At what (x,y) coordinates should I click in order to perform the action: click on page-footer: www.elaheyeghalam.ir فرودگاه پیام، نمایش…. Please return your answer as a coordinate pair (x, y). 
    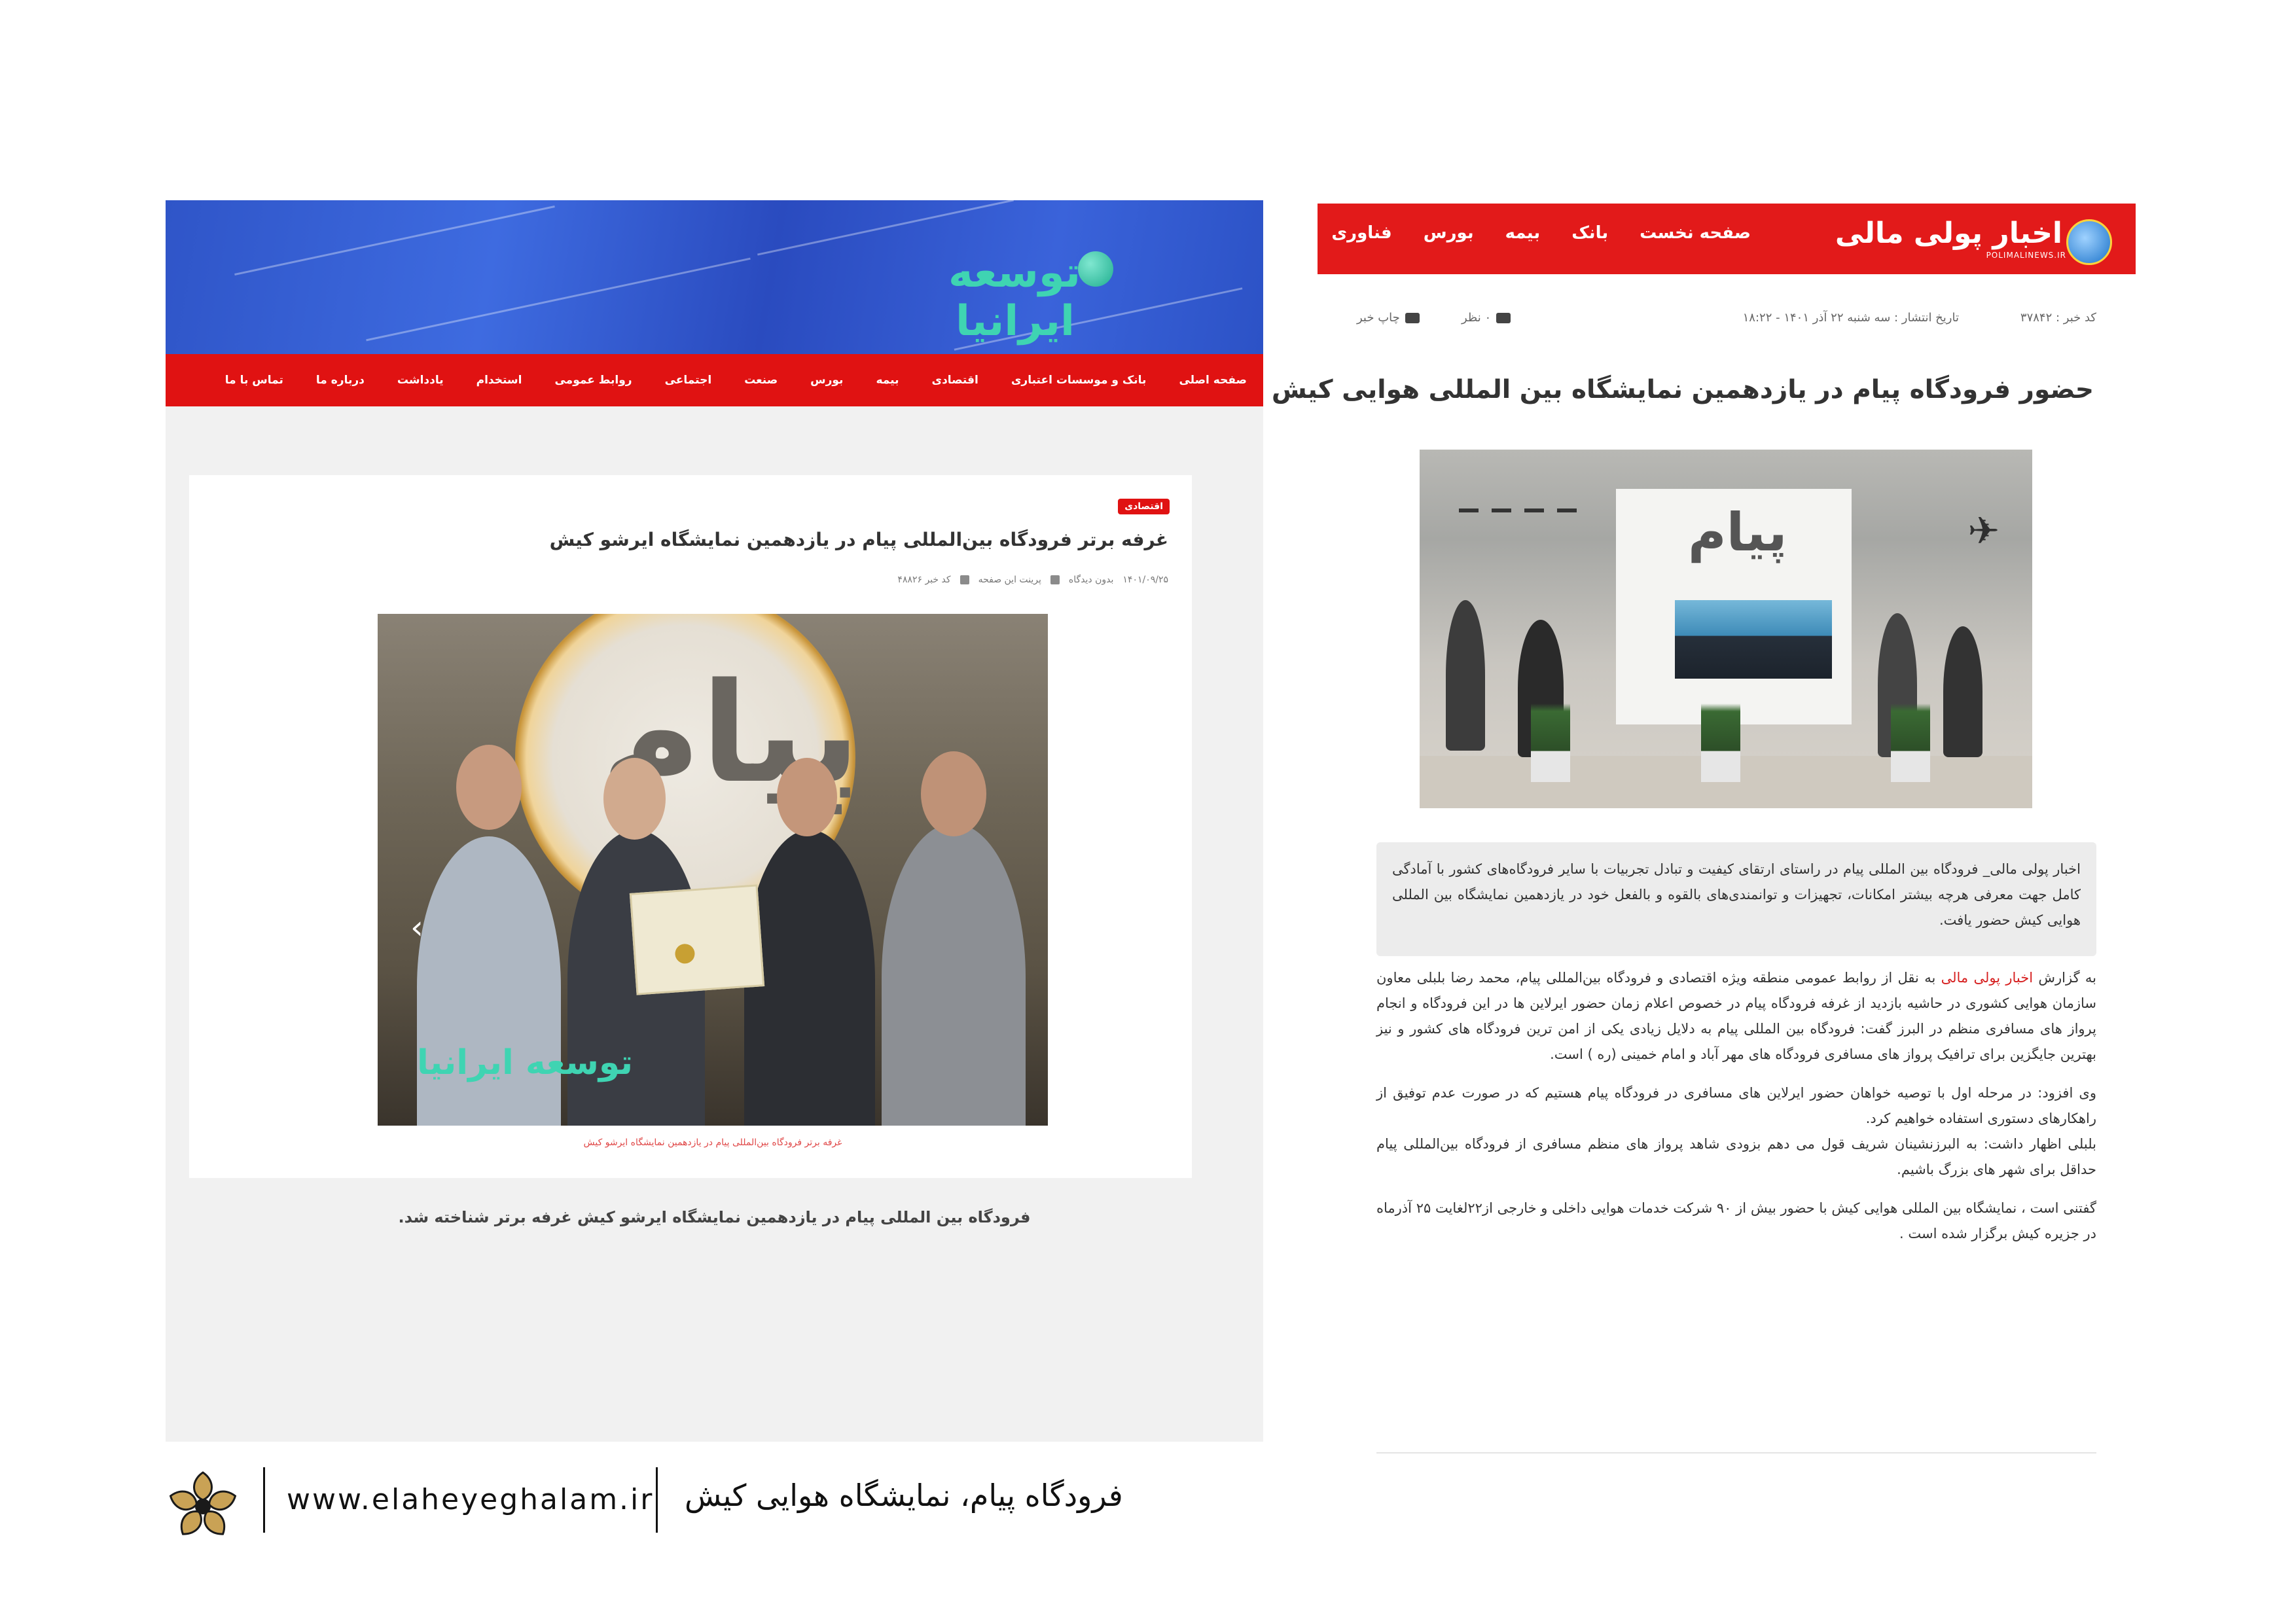
    Looking at the image, I should click on (654, 1498).